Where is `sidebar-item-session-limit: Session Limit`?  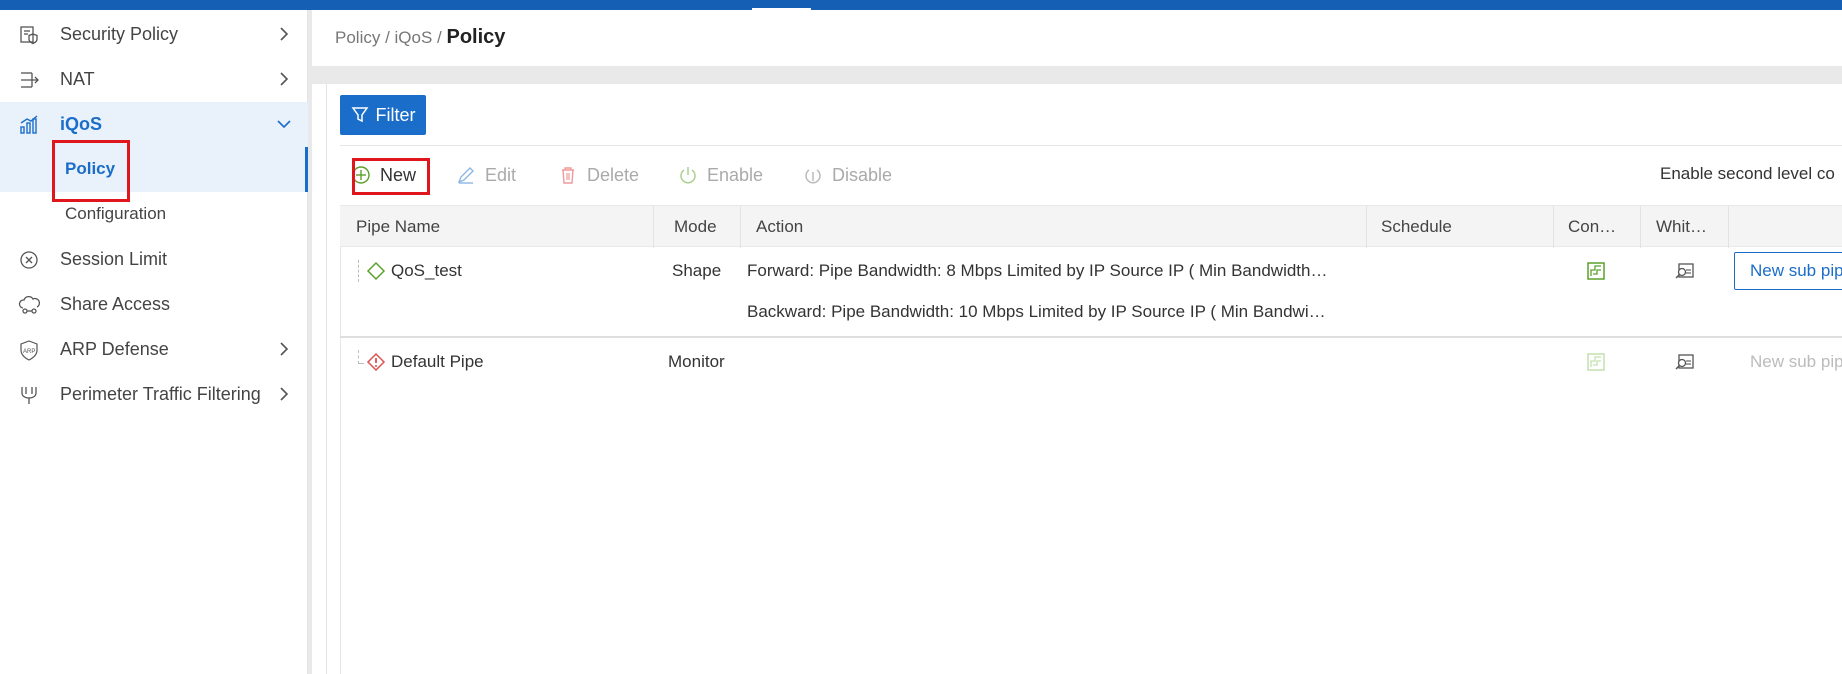
sidebar-item-session-limit: Session Limit is located at coordinates (154, 259).